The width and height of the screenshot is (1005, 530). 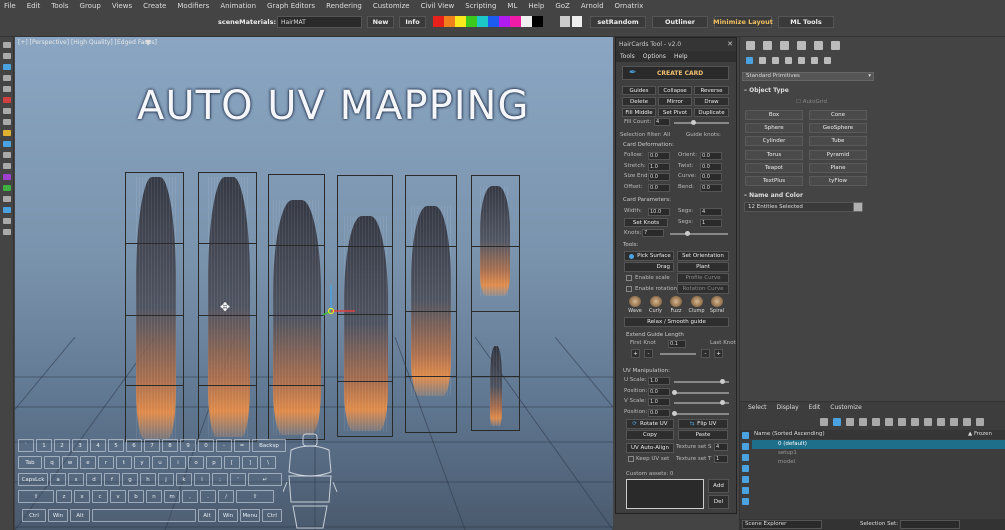 What do you see at coordinates (7, 177) in the screenshot?
I see `hair-icon` at bounding box center [7, 177].